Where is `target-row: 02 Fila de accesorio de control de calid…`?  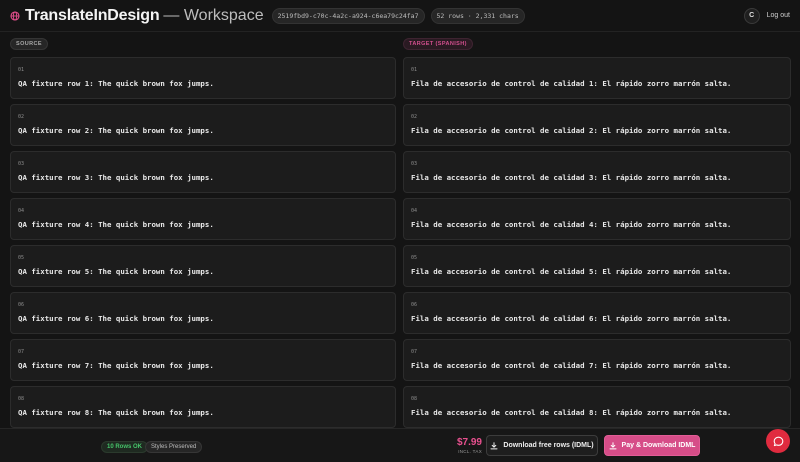
target-row: 02 Fila de accesorio de control de calid… is located at coordinates (597, 125).